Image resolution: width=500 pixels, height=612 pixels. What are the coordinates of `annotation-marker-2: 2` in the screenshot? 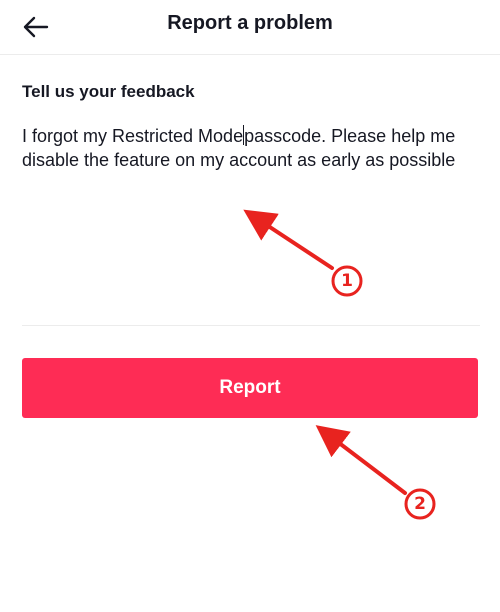 It's located at (420, 504).